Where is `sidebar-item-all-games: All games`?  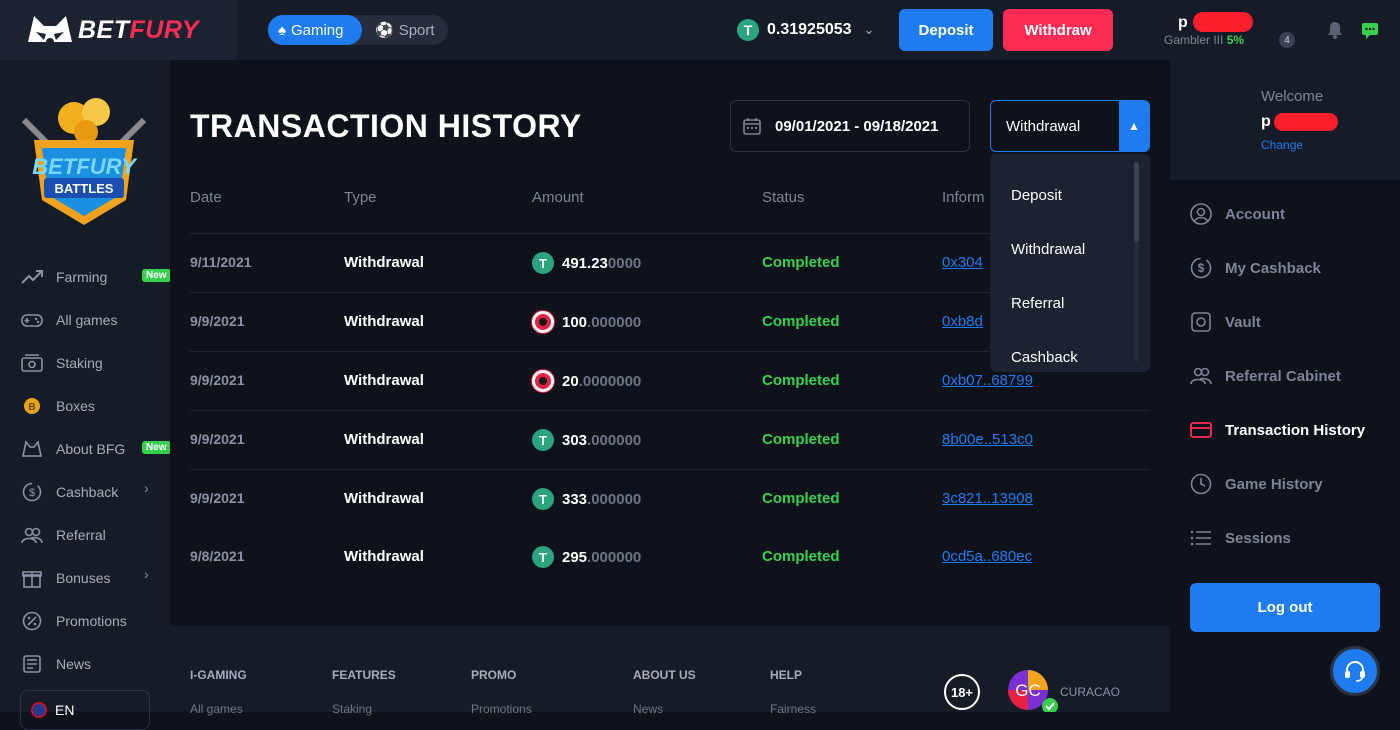 sidebar-item-all-games: All games is located at coordinates (95, 320).